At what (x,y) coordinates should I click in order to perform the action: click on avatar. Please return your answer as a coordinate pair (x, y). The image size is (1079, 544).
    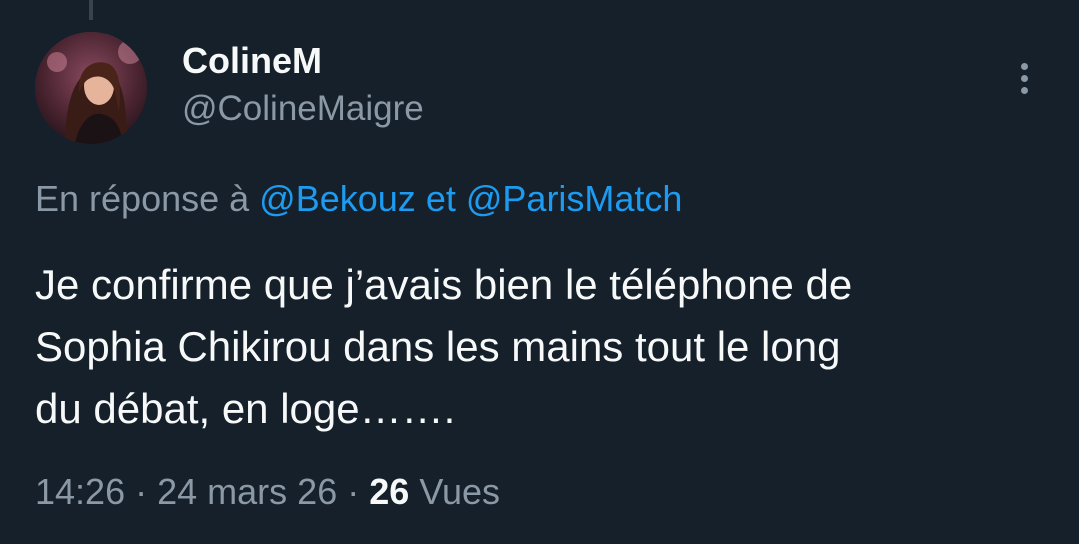
    Looking at the image, I should click on (91, 88).